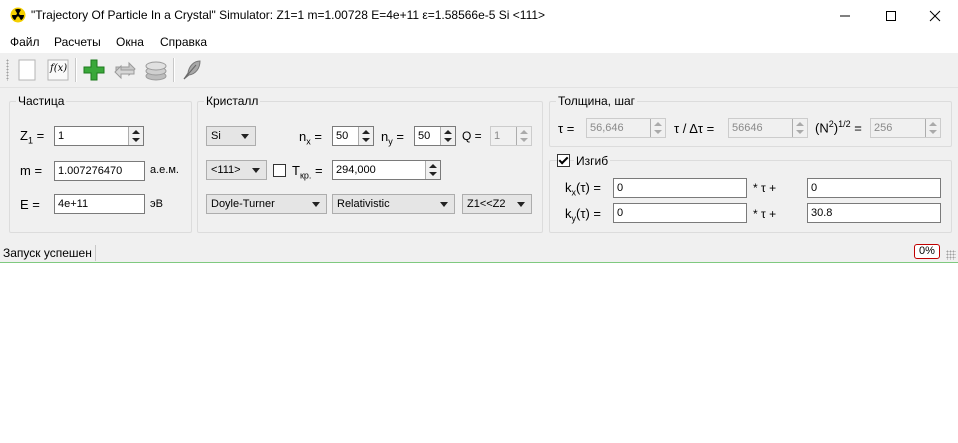 The width and height of the screenshot is (958, 443). What do you see at coordinates (135, 136) in the screenshot?
I see `z1-spin-buttons` at bounding box center [135, 136].